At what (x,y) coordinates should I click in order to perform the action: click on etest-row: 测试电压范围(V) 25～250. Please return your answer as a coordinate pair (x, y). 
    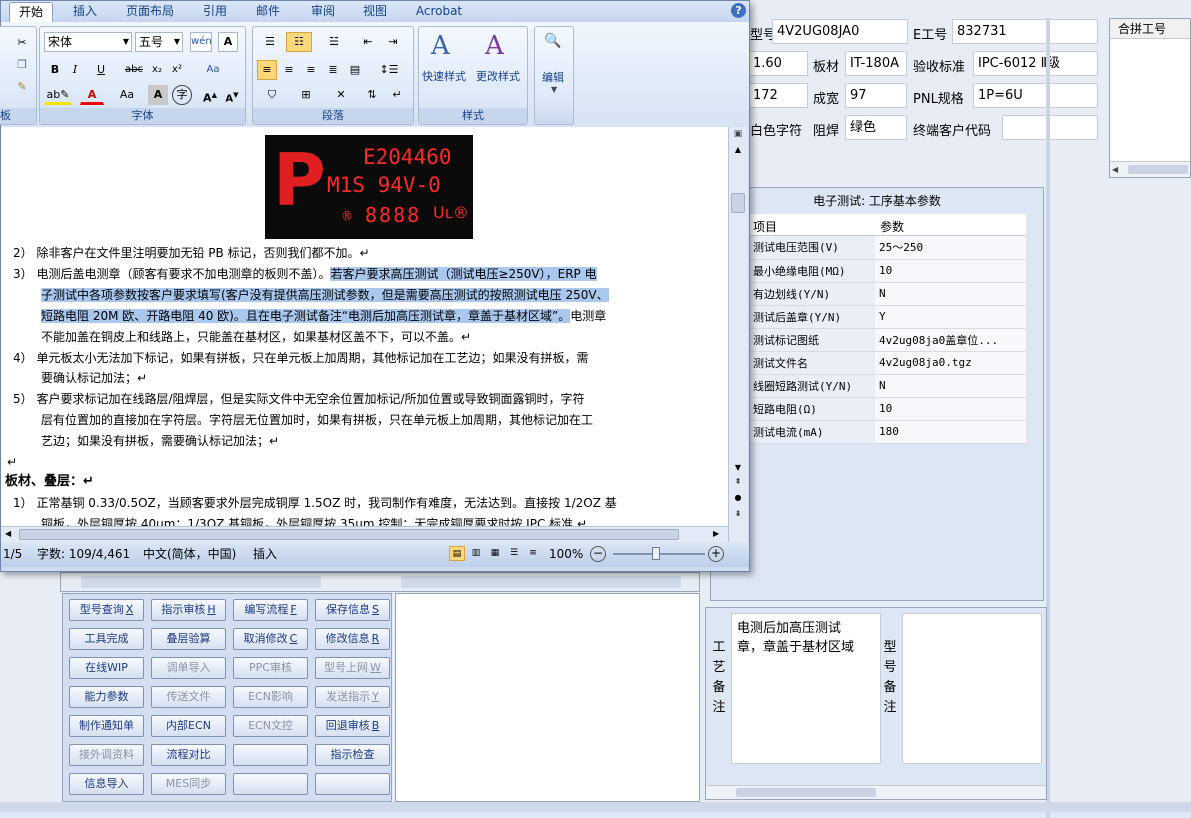
    Looking at the image, I should click on (887, 248).